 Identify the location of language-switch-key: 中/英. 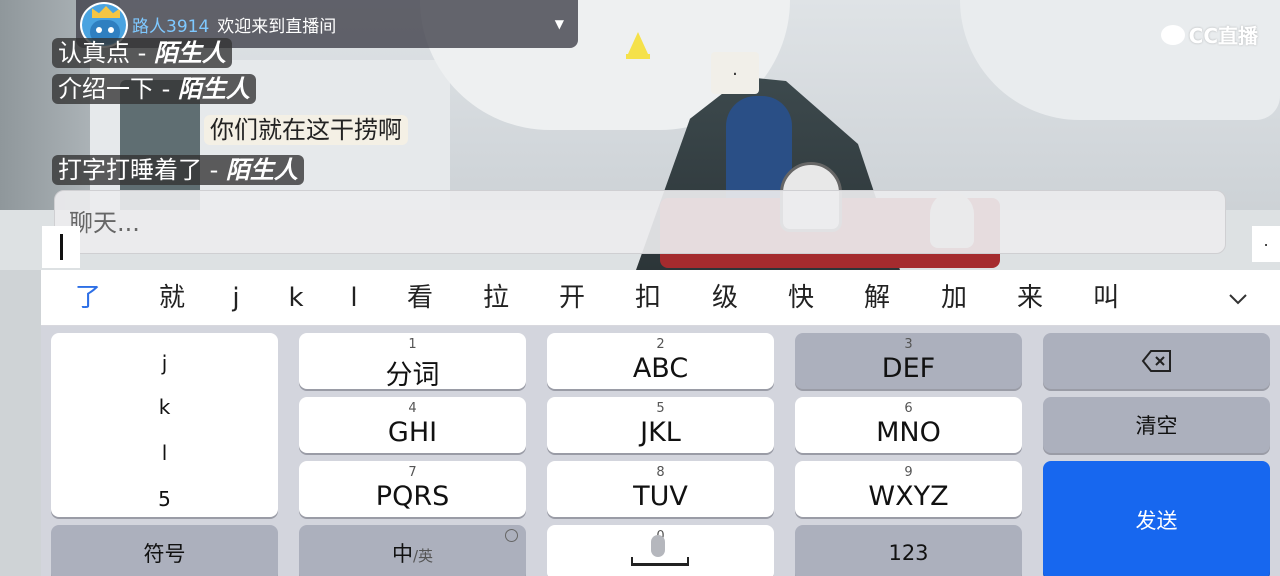
(412, 550).